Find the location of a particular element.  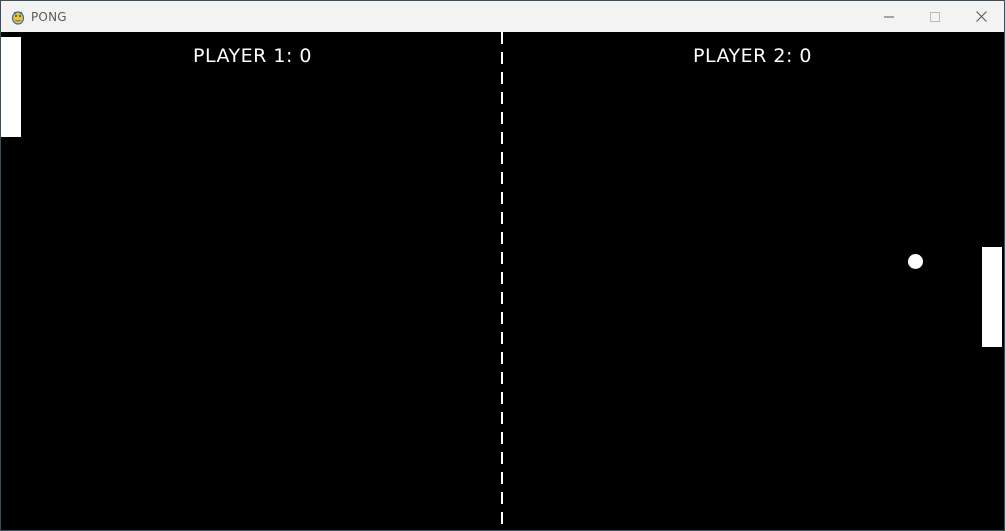

minimize-button is located at coordinates (889, 16).